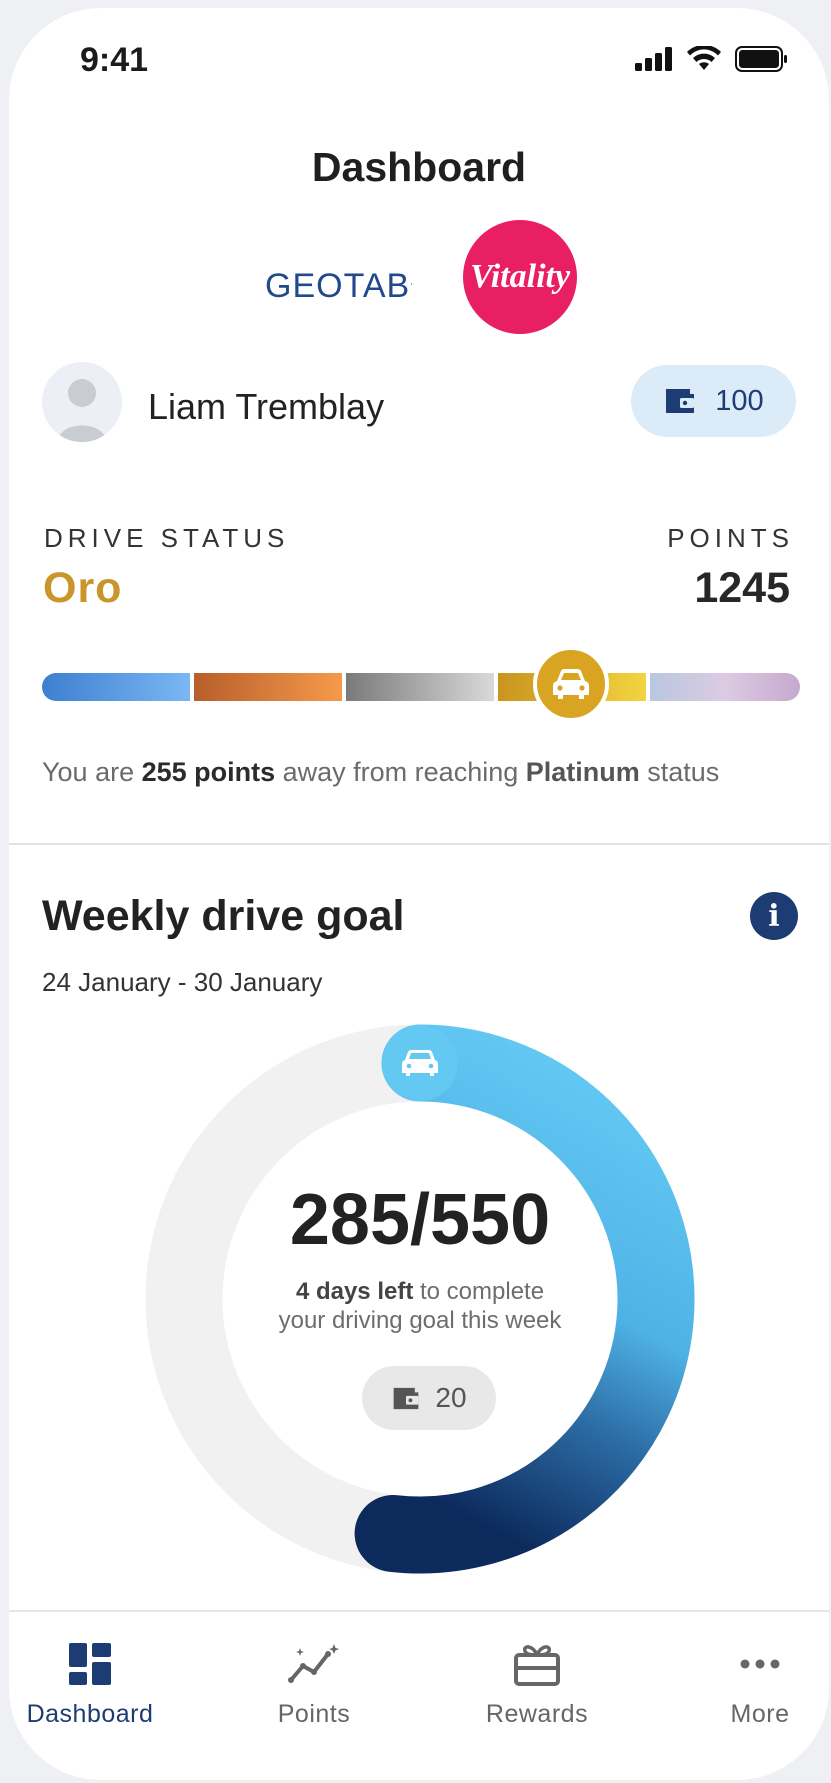 This screenshot has width=831, height=1783. Describe the element at coordinates (739, 400) in the screenshot. I see `wallet-points: 100` at that location.